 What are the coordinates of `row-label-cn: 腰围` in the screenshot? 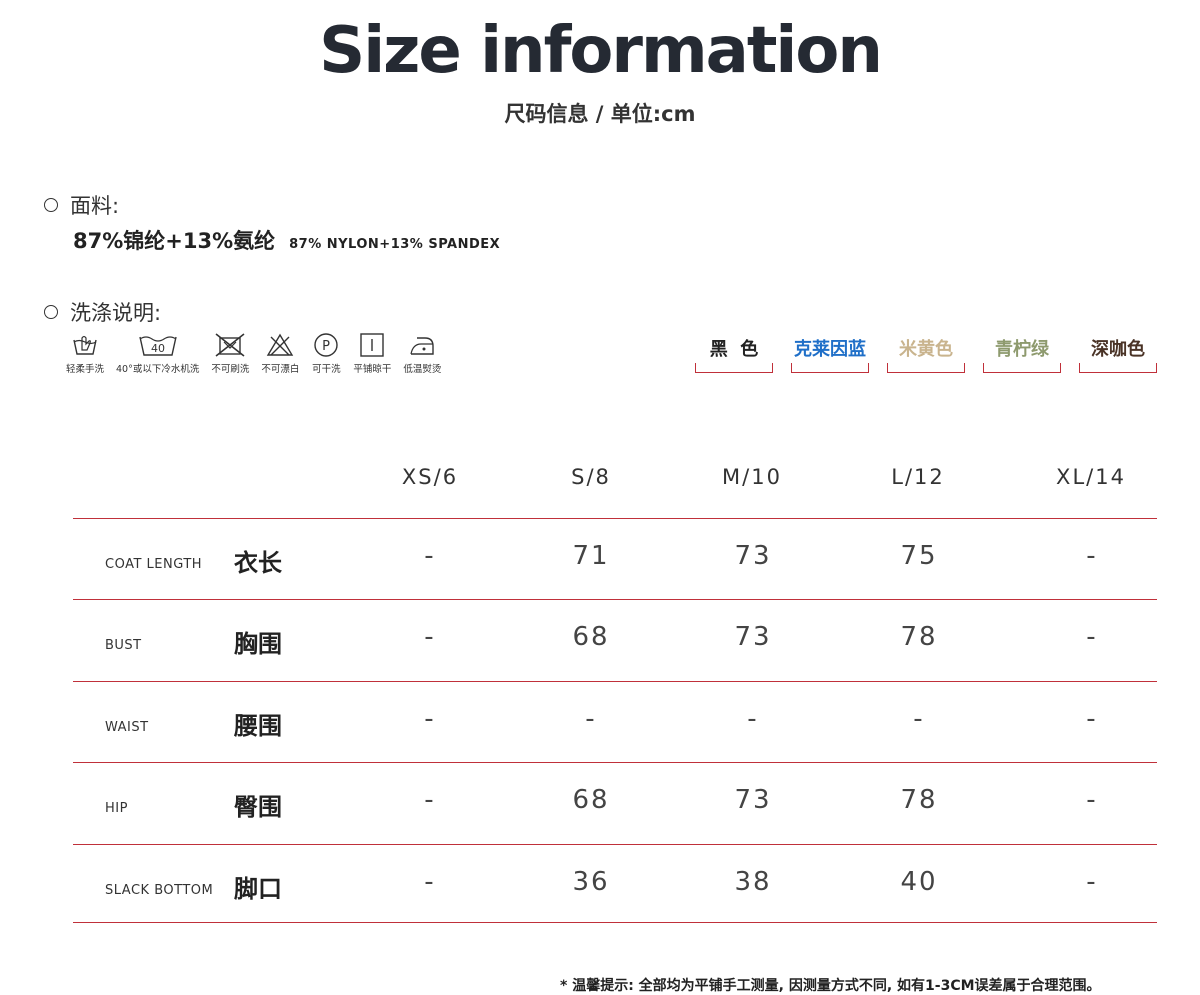 It's located at (258, 726).